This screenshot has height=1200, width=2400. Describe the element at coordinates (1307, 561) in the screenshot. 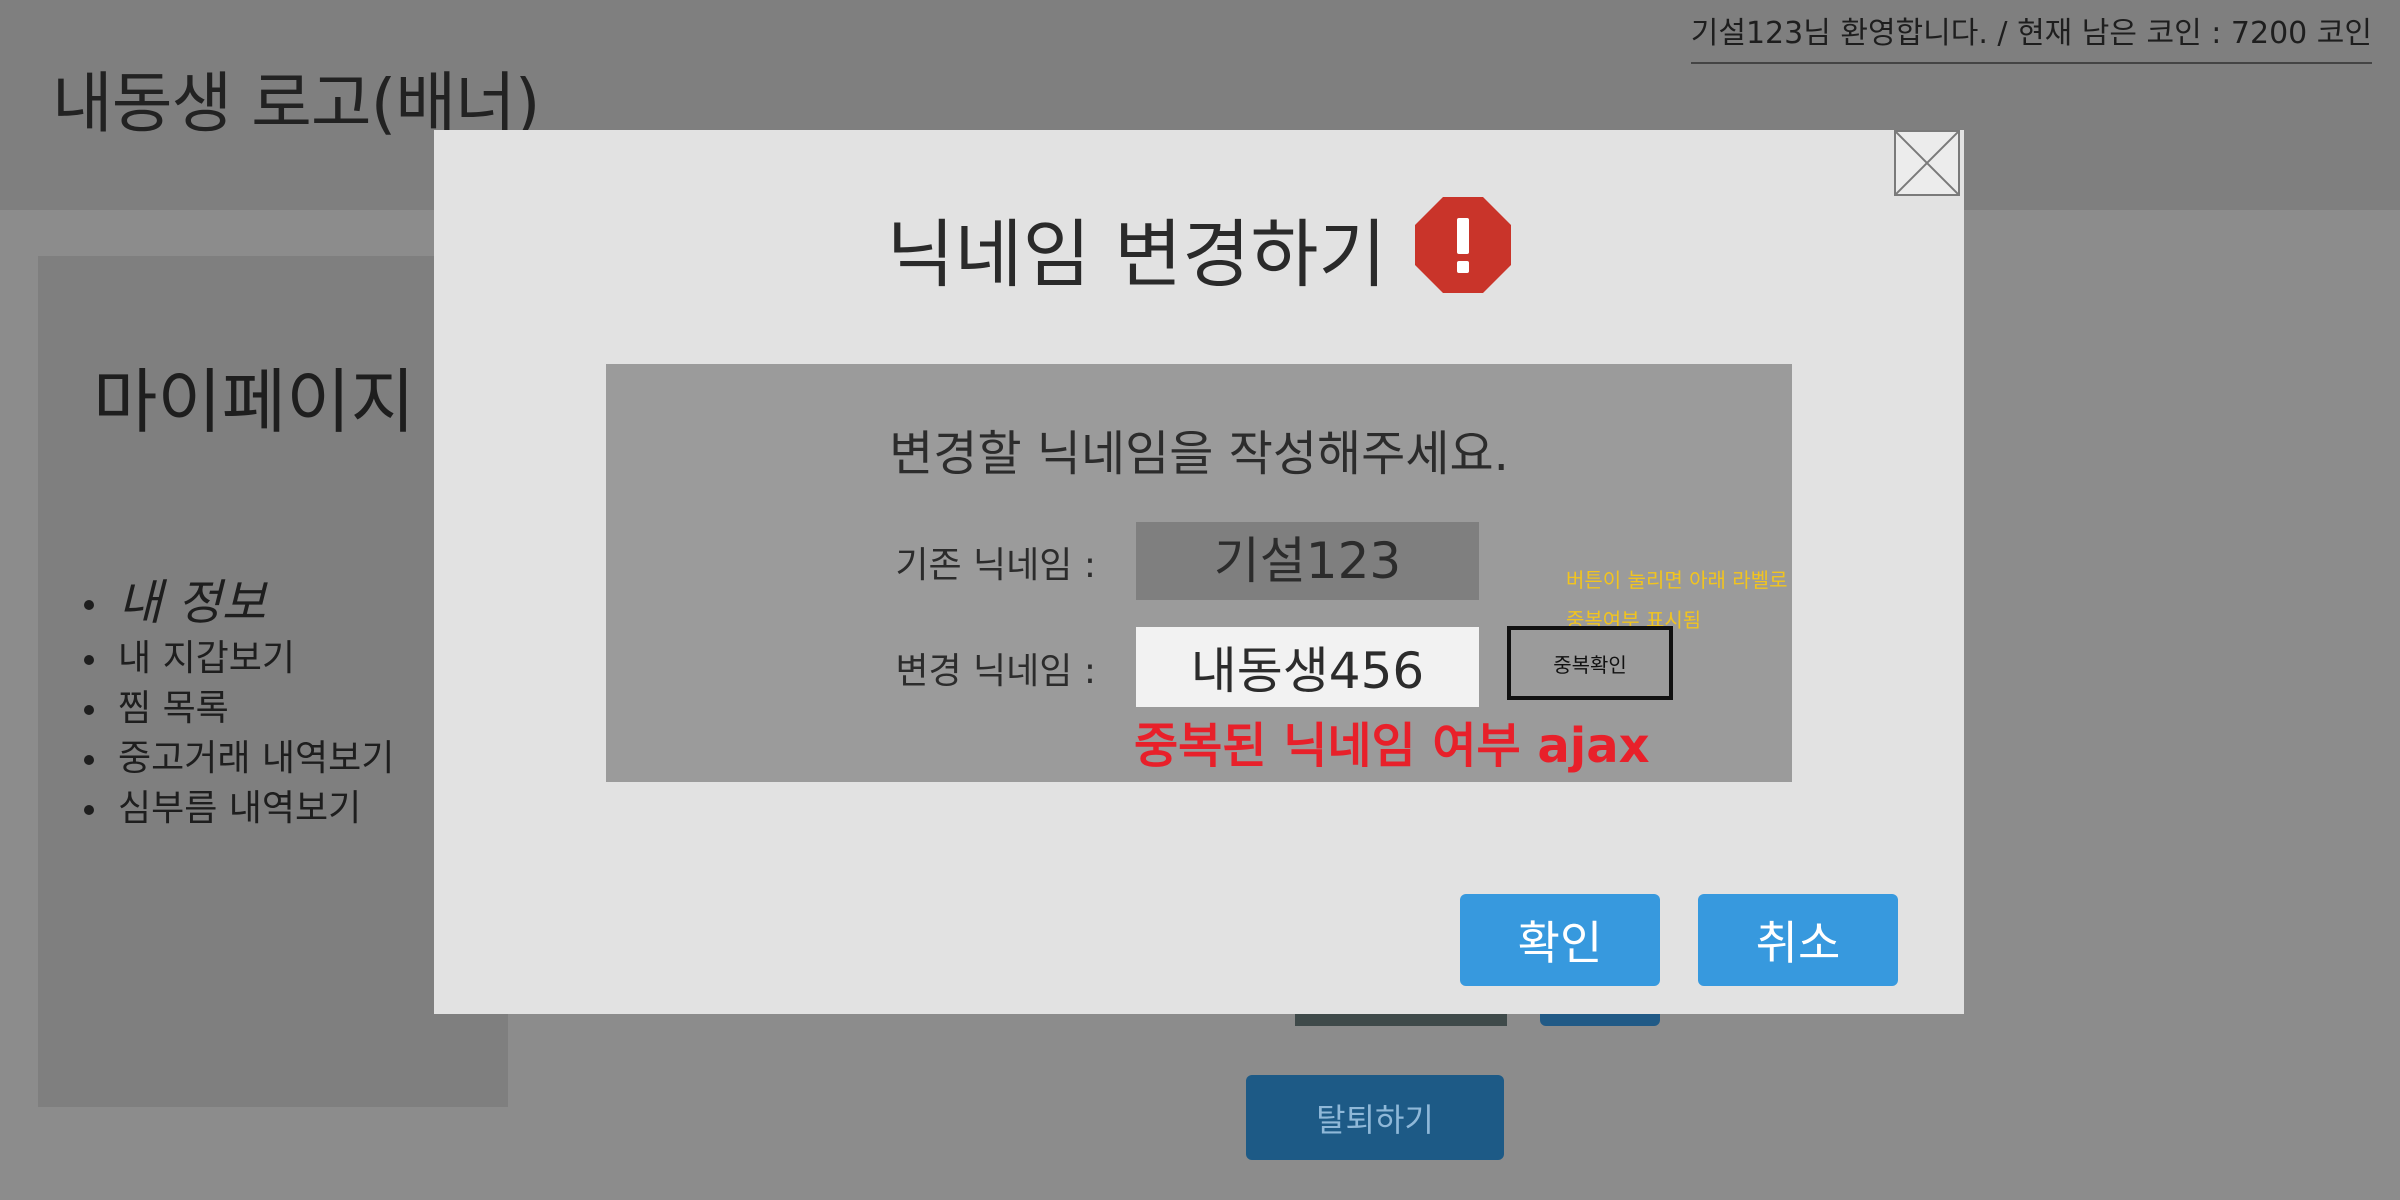

I see `current-nickname-value: 기설123` at that location.